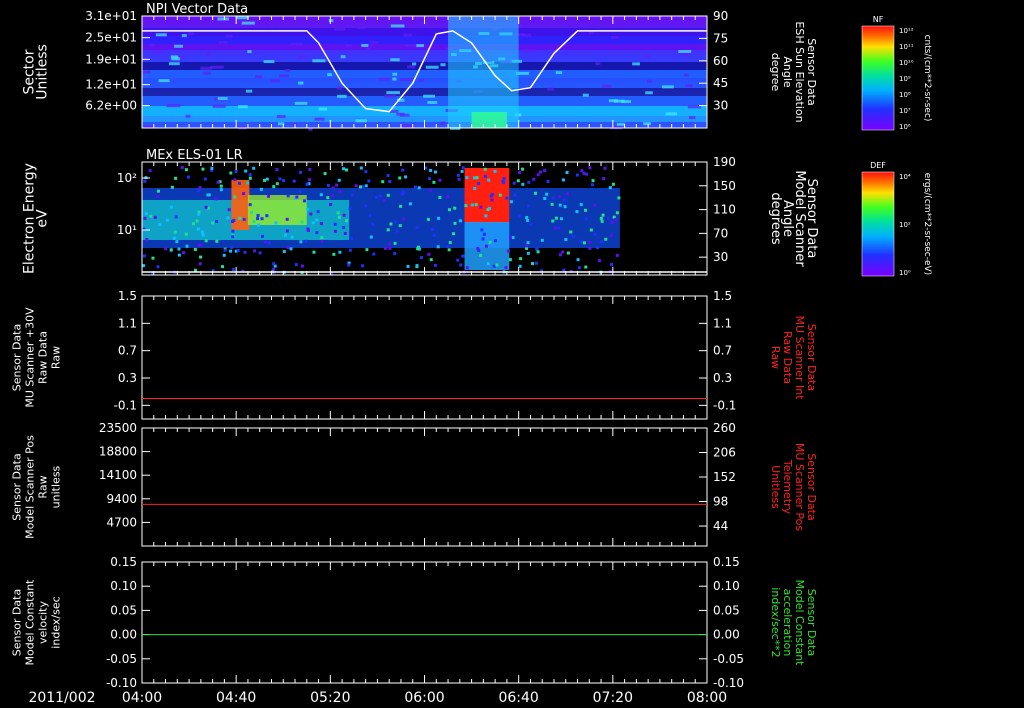  Describe the element at coordinates (111, 85) in the screenshot. I see `y-tick-label: 1.2e+01` at that location.